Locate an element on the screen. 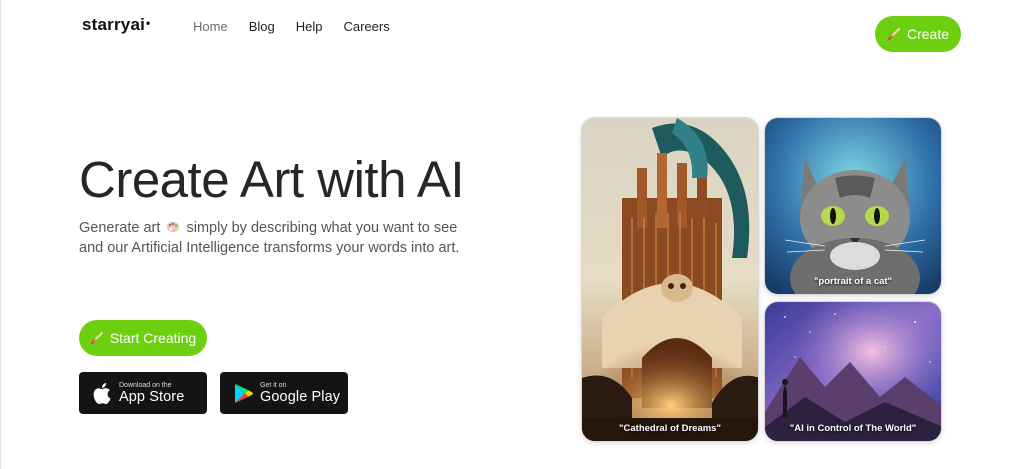 This screenshot has width=1024, height=469. header-create-button: Create is located at coordinates (918, 34).